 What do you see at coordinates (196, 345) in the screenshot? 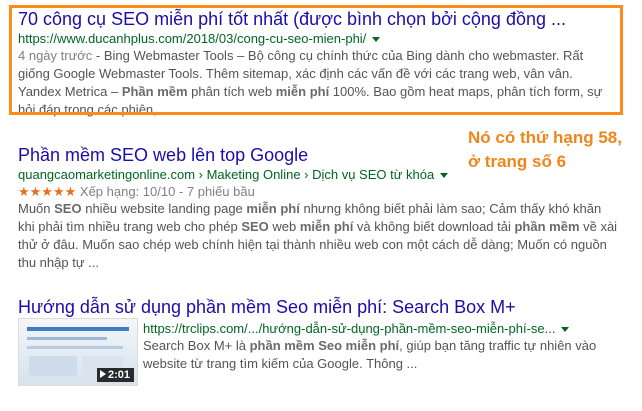
I see `snippet-text: Search Box M+ là` at bounding box center [196, 345].